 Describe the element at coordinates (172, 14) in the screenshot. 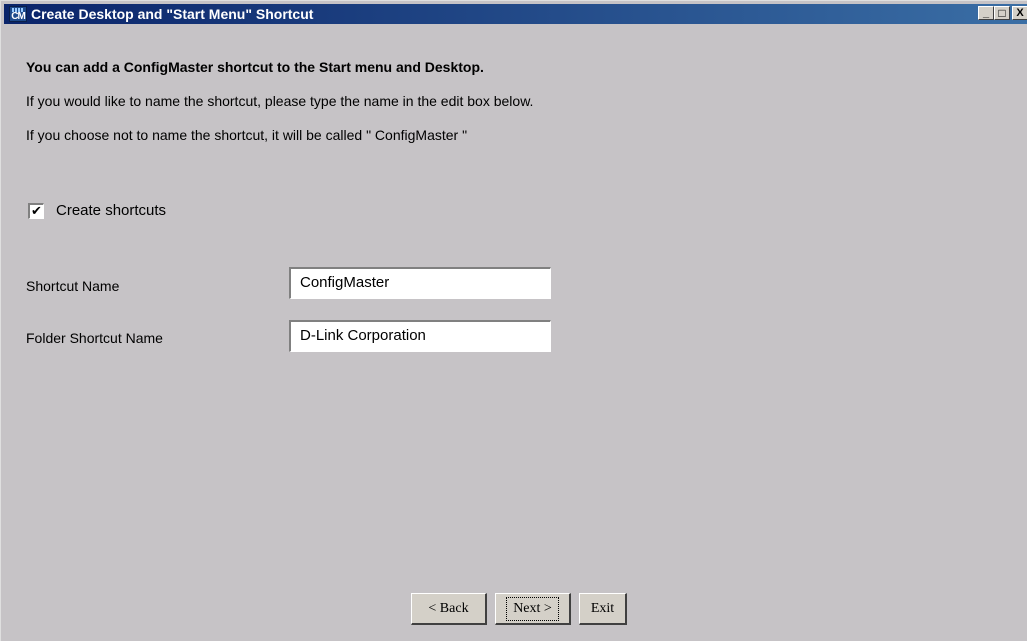

I see `window-title: Create Desktop and "Start Menu" Shortcut` at that location.